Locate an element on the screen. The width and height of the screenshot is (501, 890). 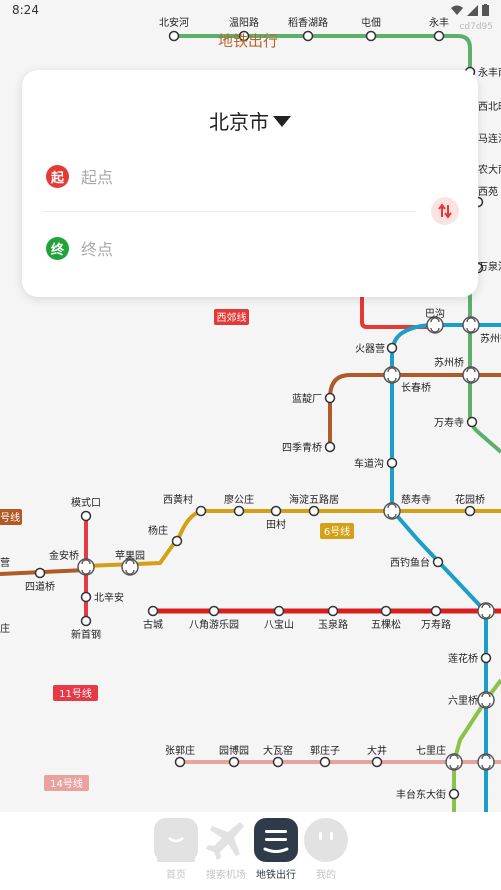
nav-profile: 我的 is located at coordinates (326, 849).